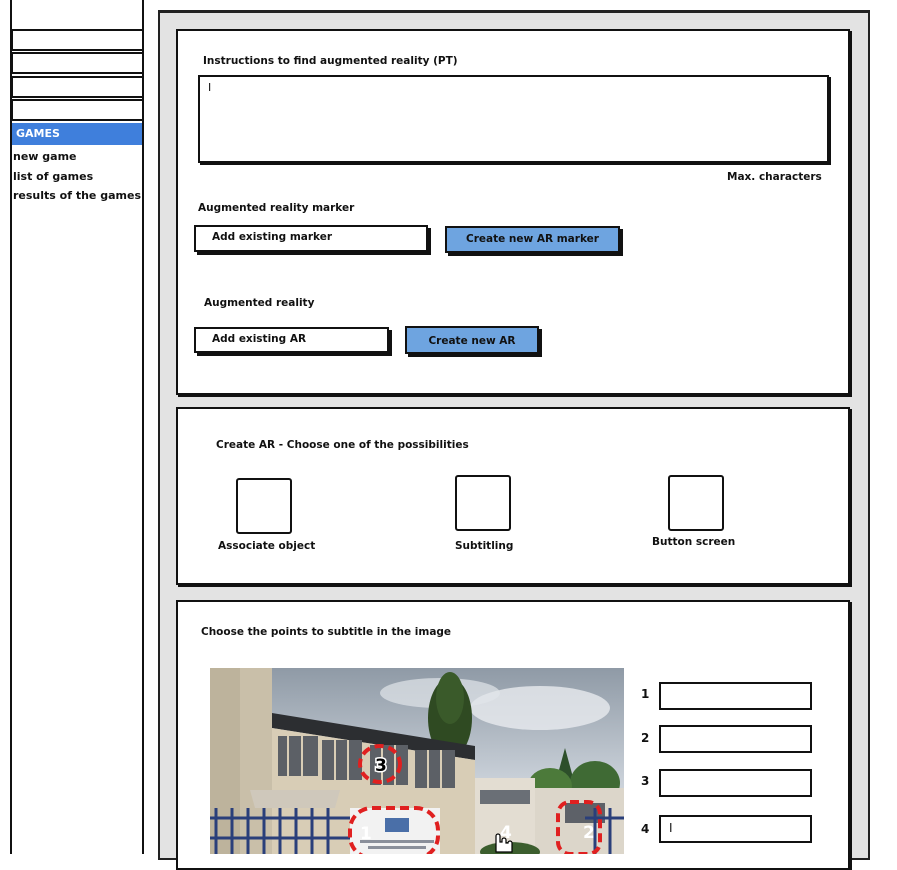 The image size is (897, 870). Describe the element at coordinates (291, 340) in the screenshot. I see `add-existing-ar-button: Add existing AR` at that location.